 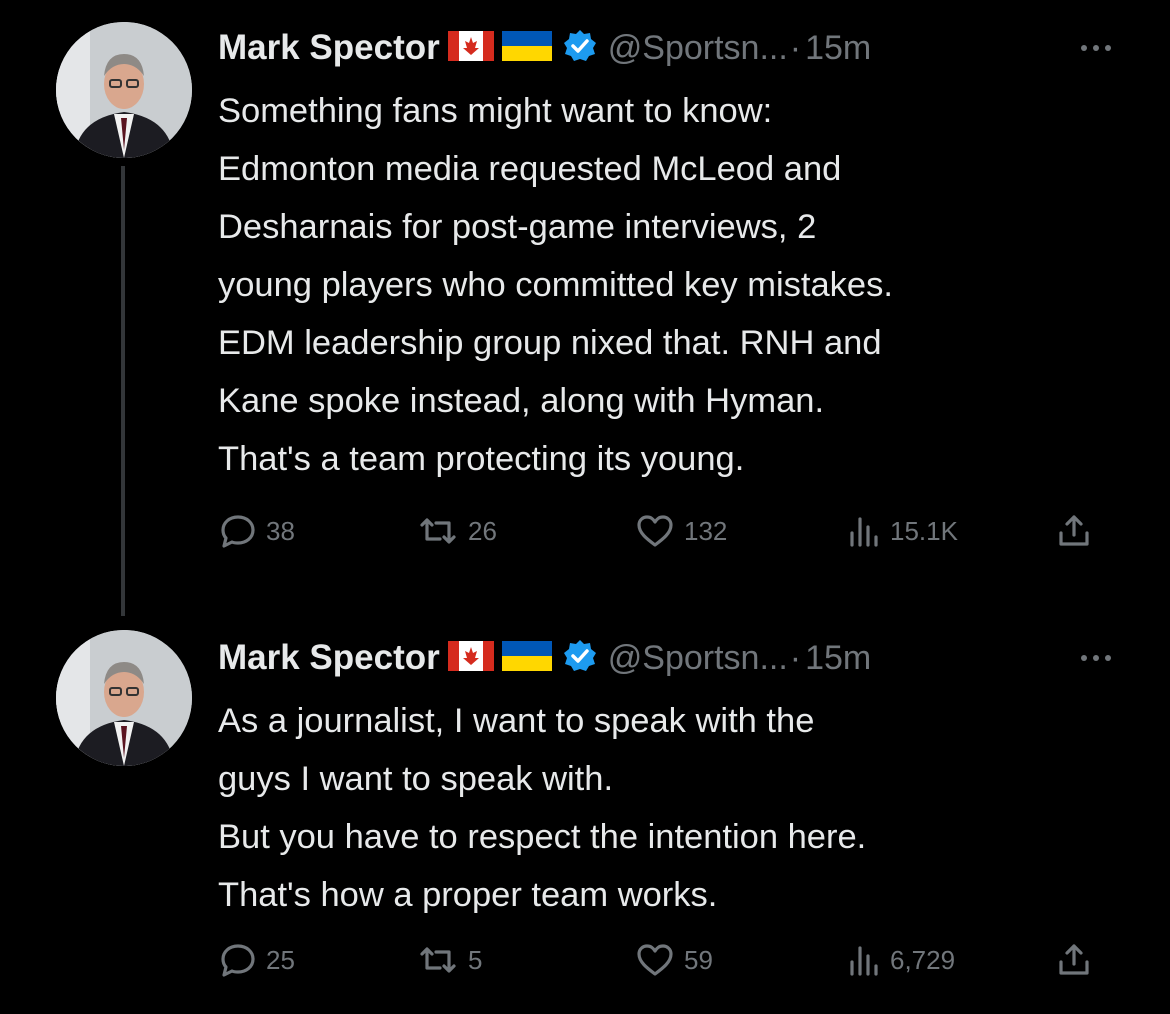 I want to click on tweet-text-line: guys I want to speak with., so click(x=416, y=779).